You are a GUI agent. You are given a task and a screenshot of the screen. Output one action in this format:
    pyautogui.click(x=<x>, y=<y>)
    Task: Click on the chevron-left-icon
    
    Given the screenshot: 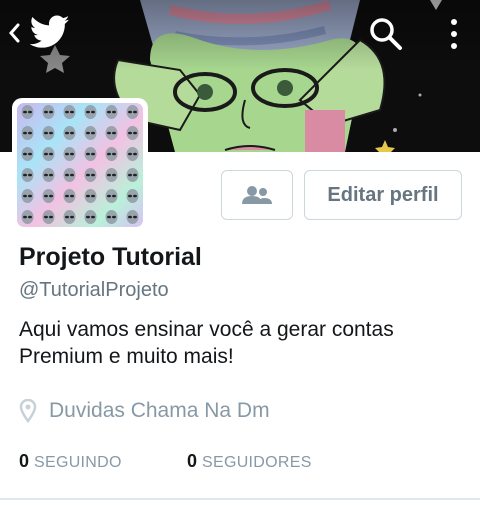 What is the action you would take?
    pyautogui.click(x=14, y=33)
    